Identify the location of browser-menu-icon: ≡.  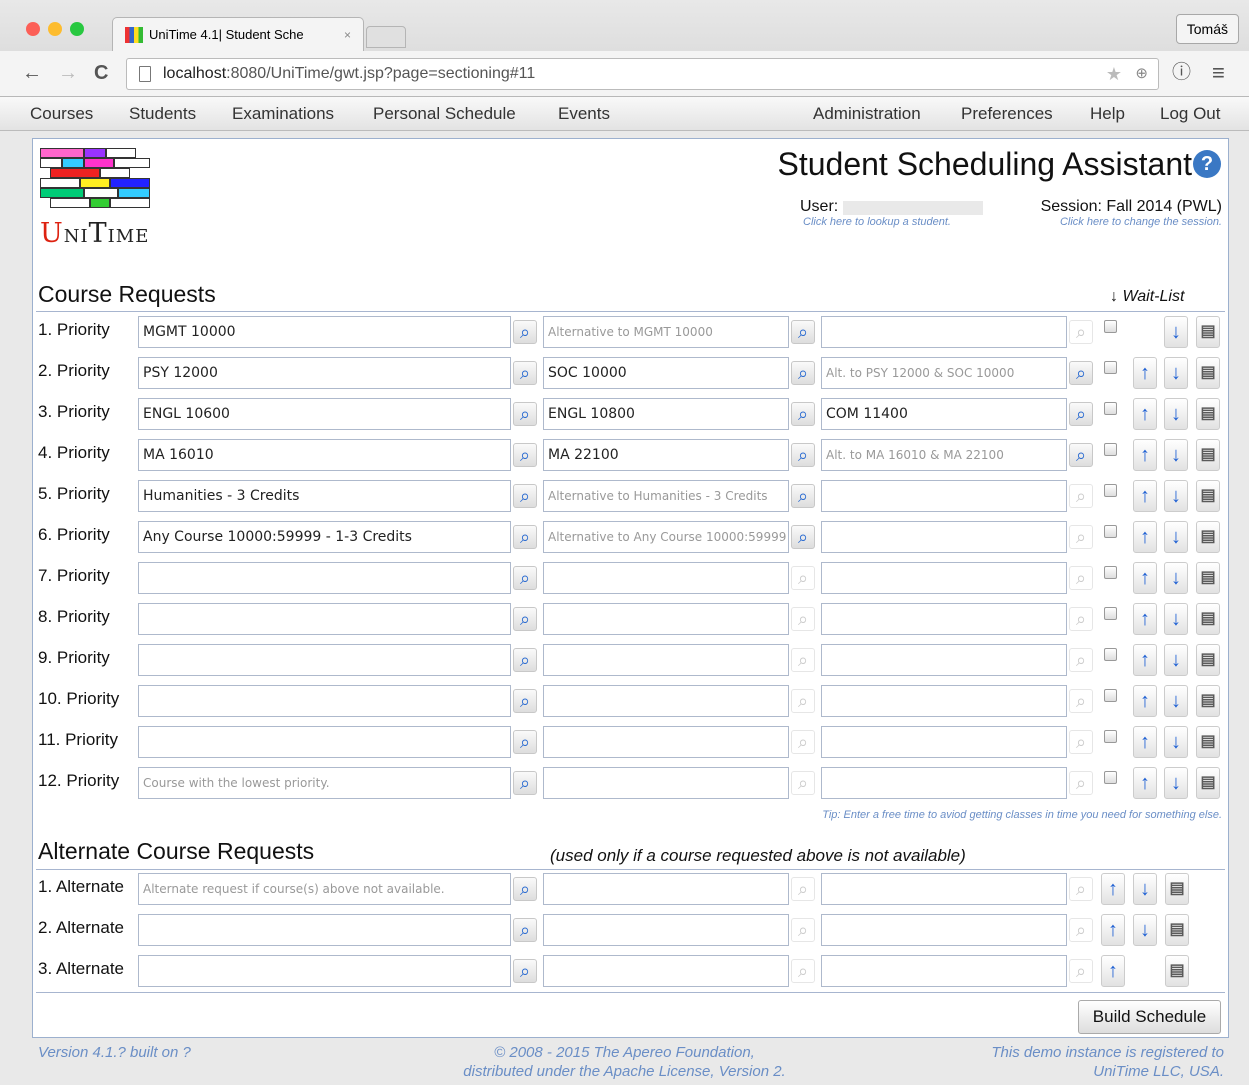
(1218, 73).